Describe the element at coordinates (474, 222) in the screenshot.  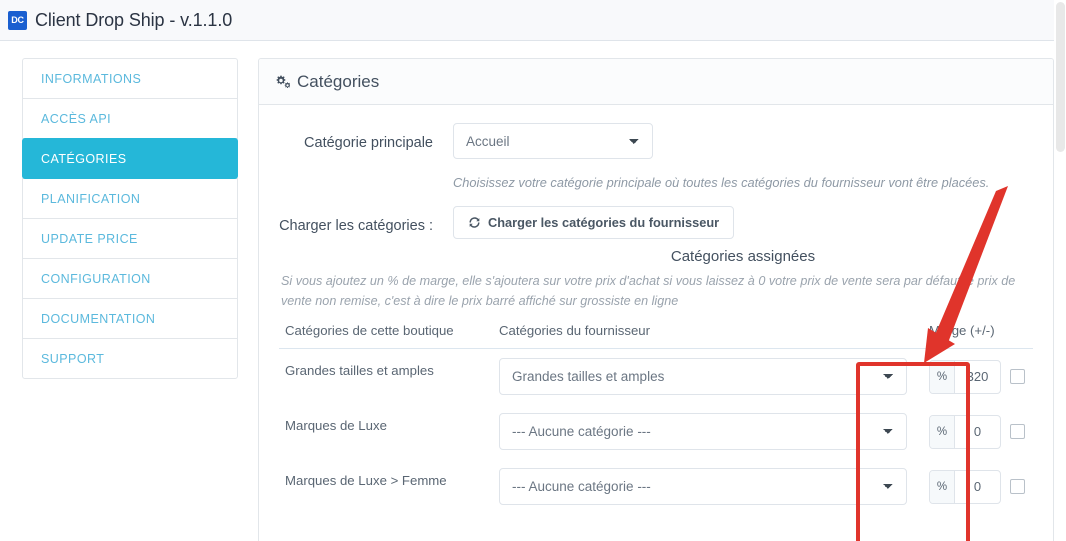
I see `refresh-icon` at that location.